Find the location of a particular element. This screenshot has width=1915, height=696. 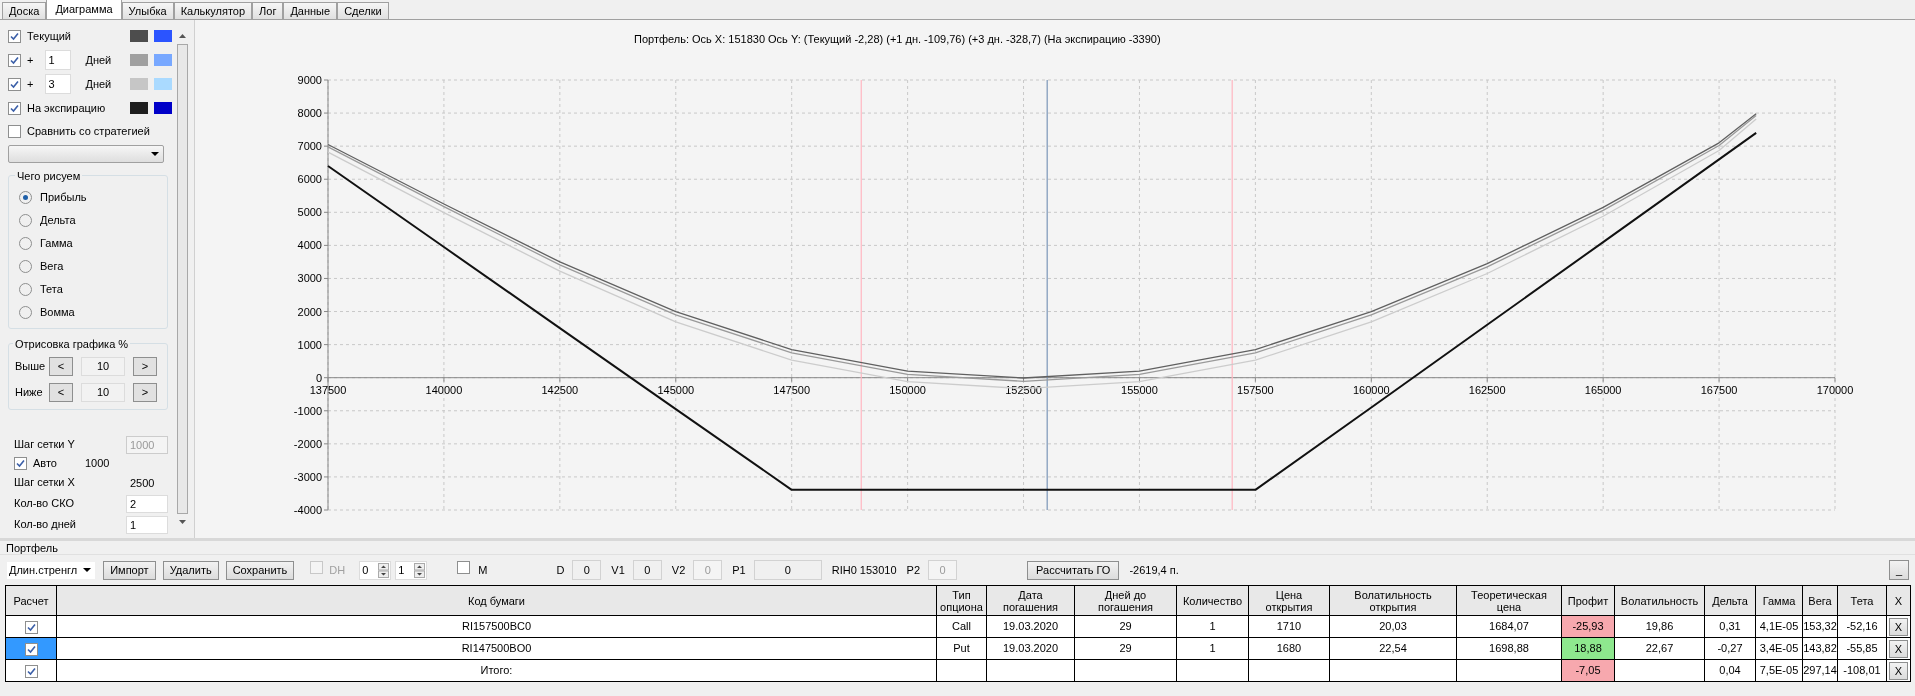

column-header: Расчет is located at coordinates (31, 600).